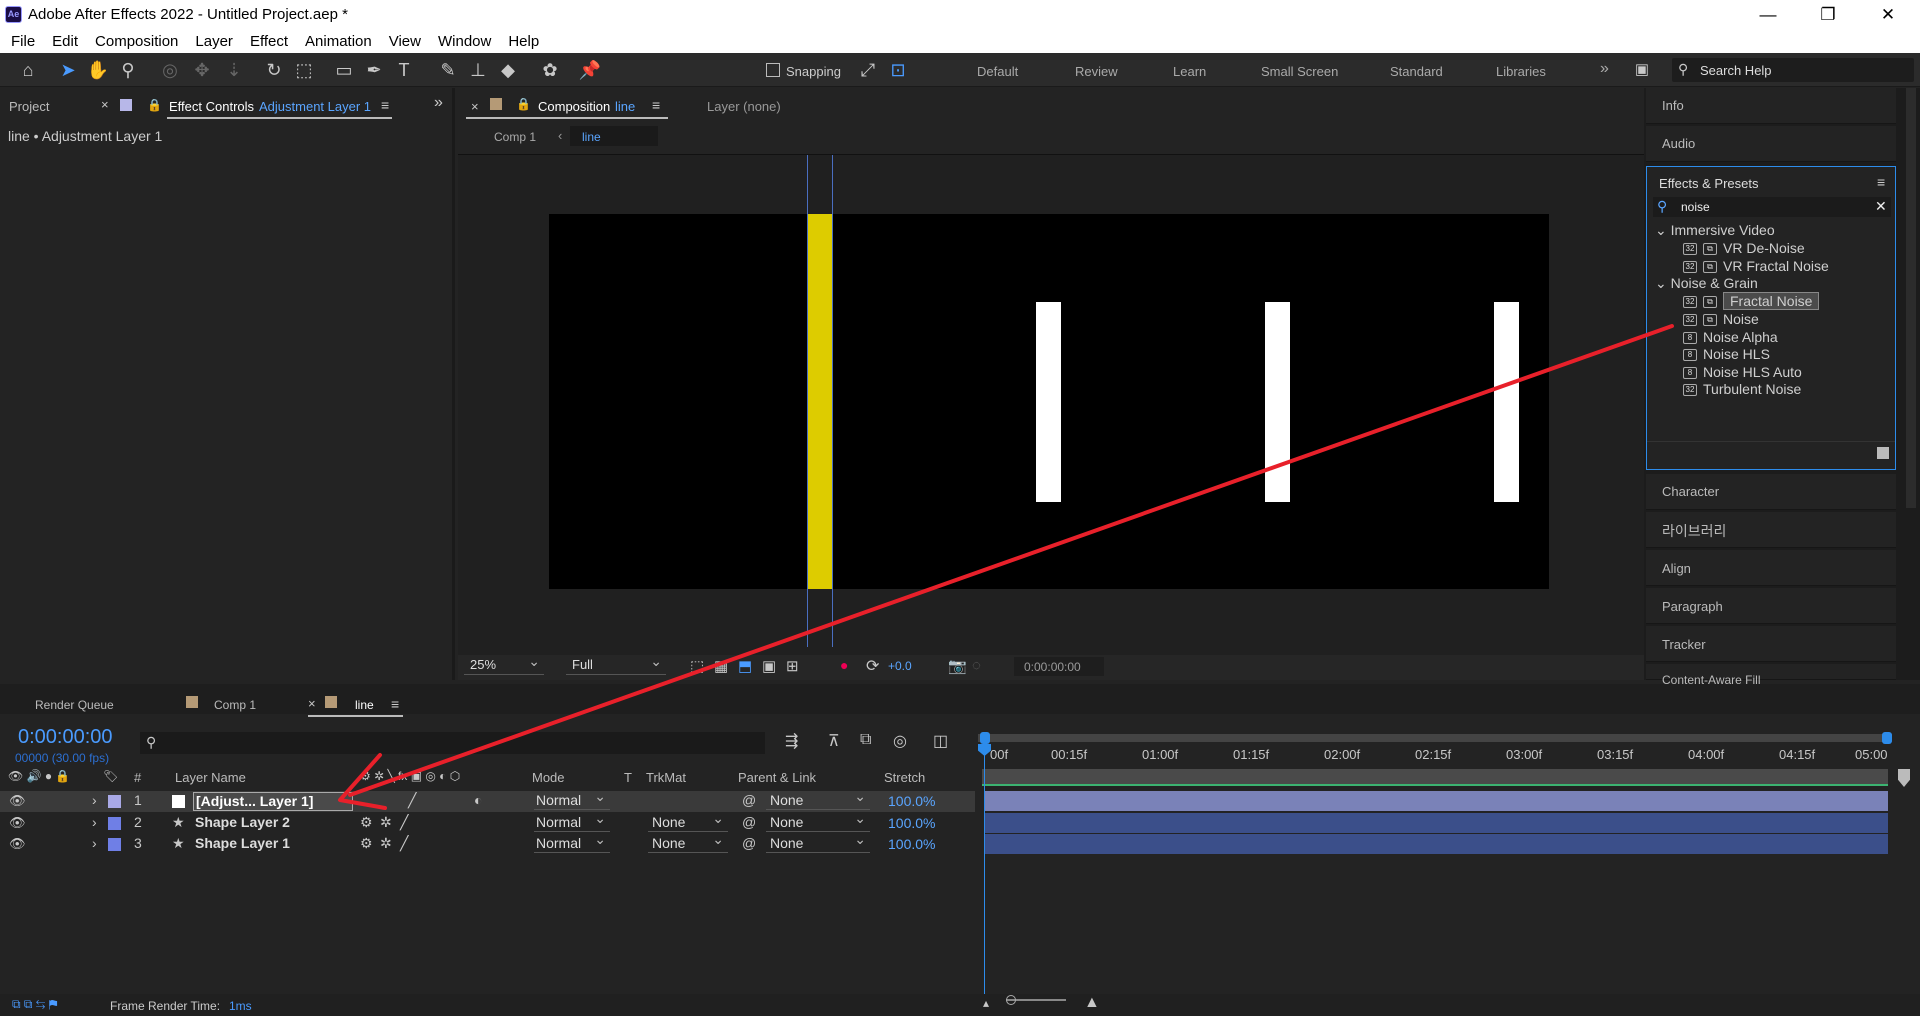 The height and width of the screenshot is (1016, 1920). Describe the element at coordinates (1771, 606) in the screenshot. I see `paragraph-panel: Paragraph` at that location.